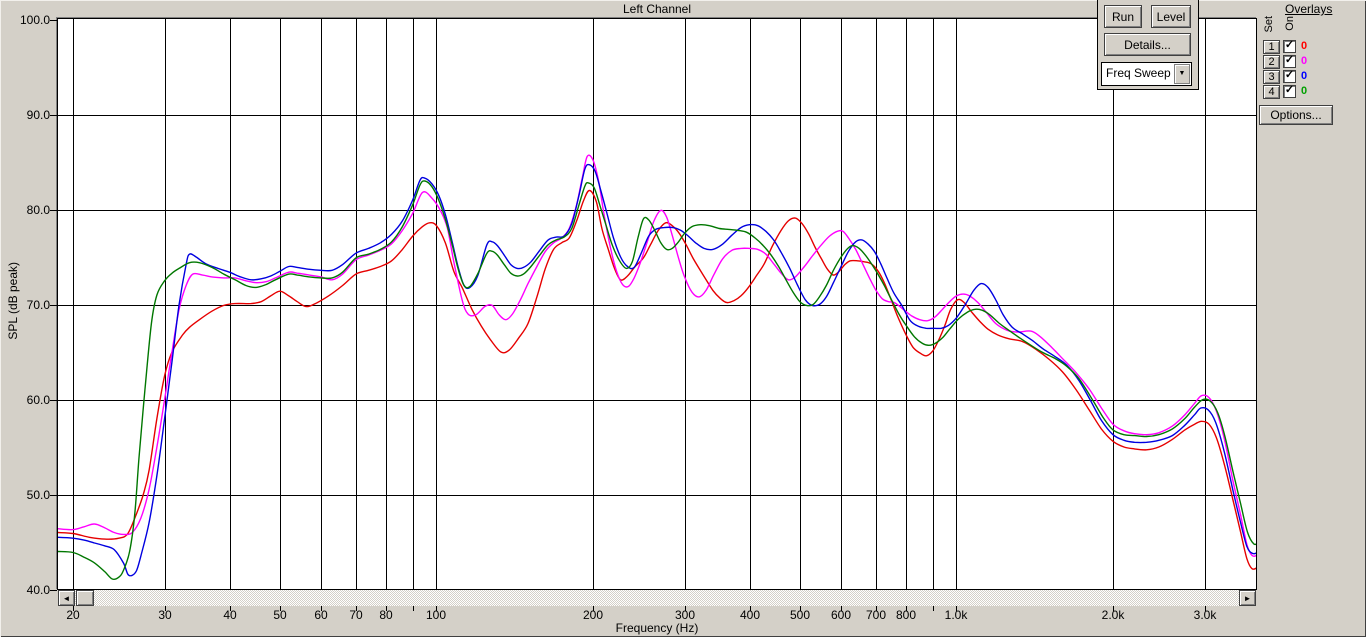  What do you see at coordinates (906, 615) in the screenshot?
I see `x-tick-label: 800` at bounding box center [906, 615].